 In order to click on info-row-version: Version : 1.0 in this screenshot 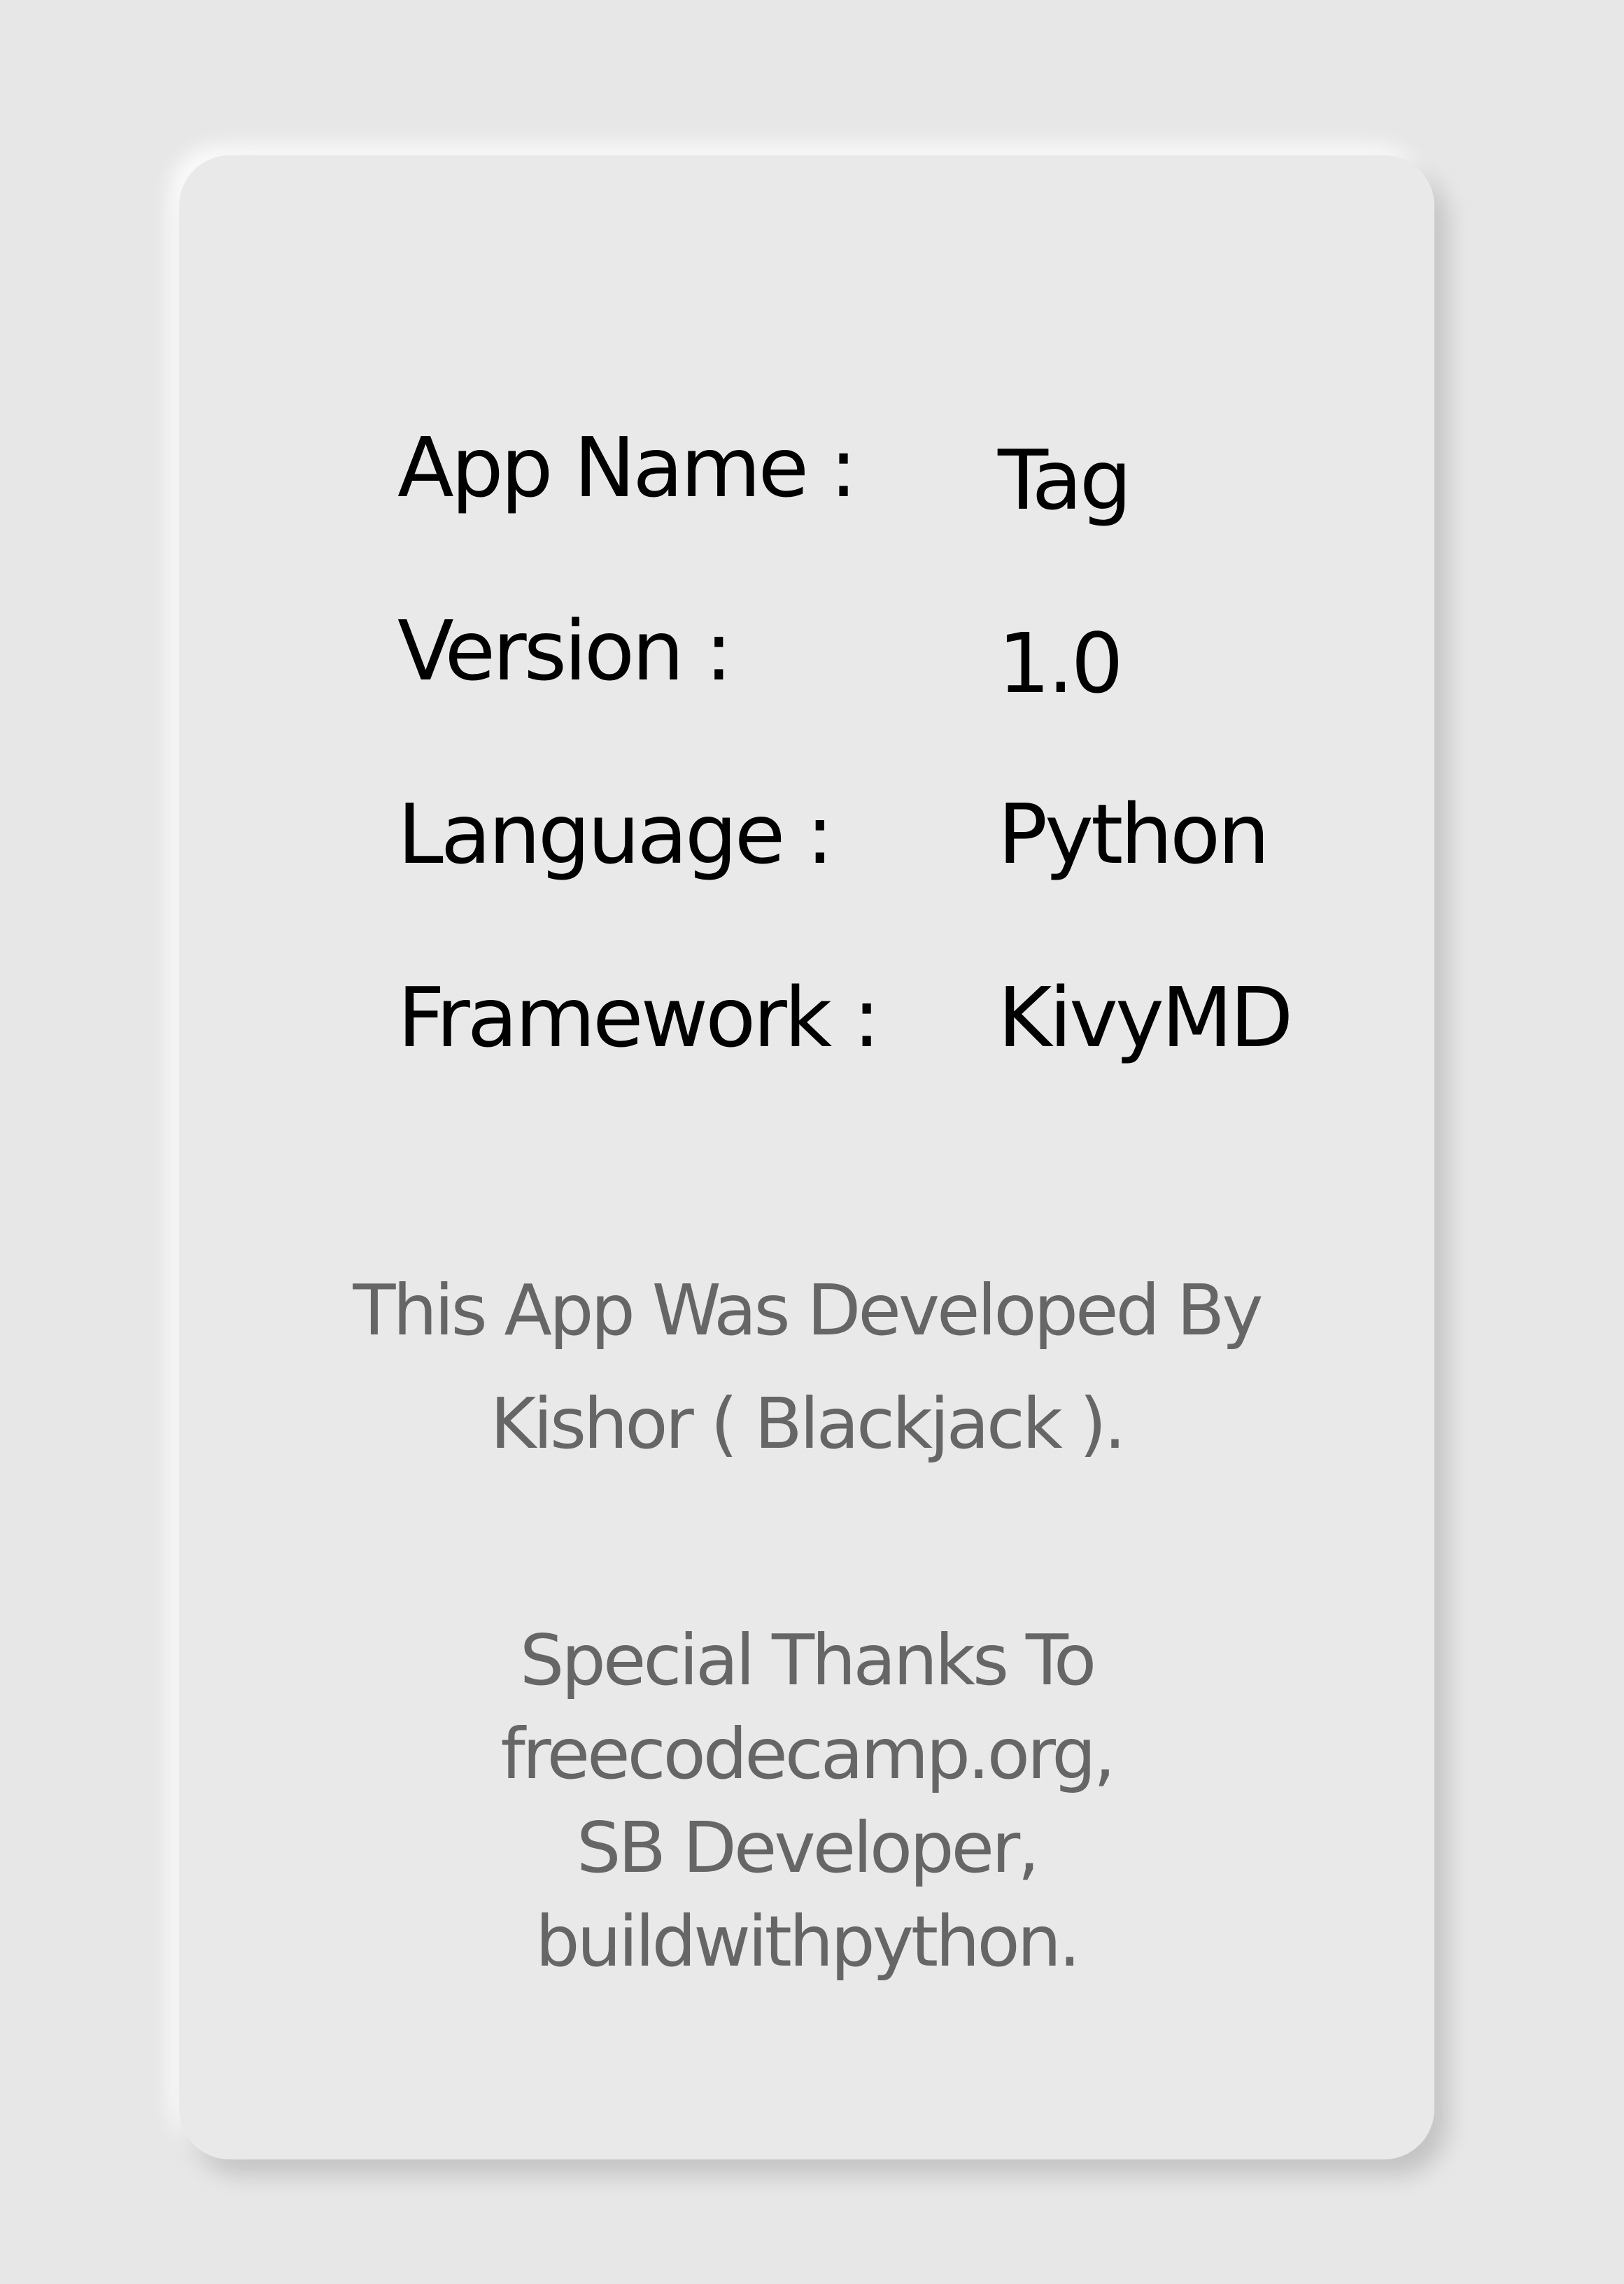, I will do `click(807, 658)`.